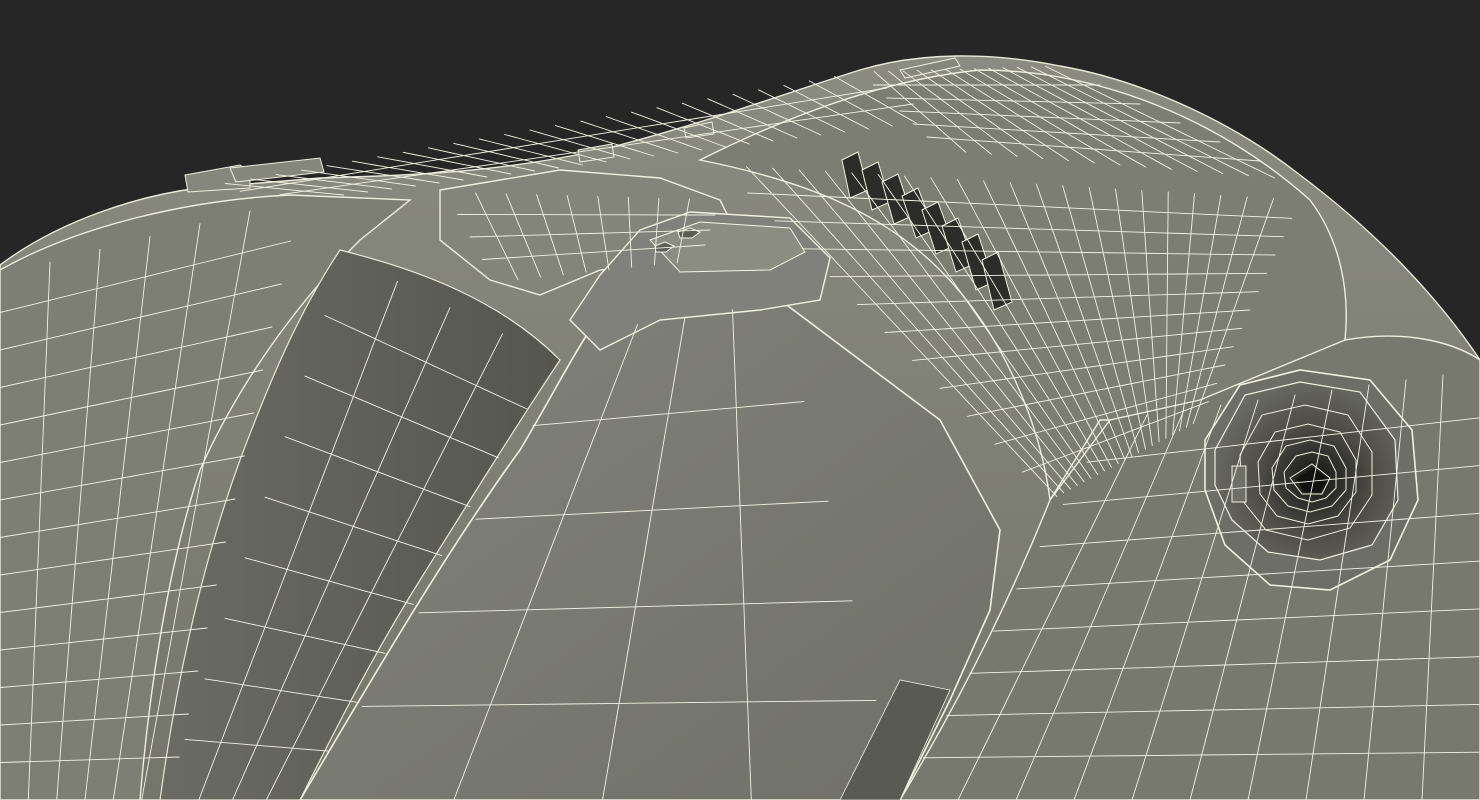 The height and width of the screenshot is (800, 1480). I want to click on ear-socket-tab, so click(1239, 484).